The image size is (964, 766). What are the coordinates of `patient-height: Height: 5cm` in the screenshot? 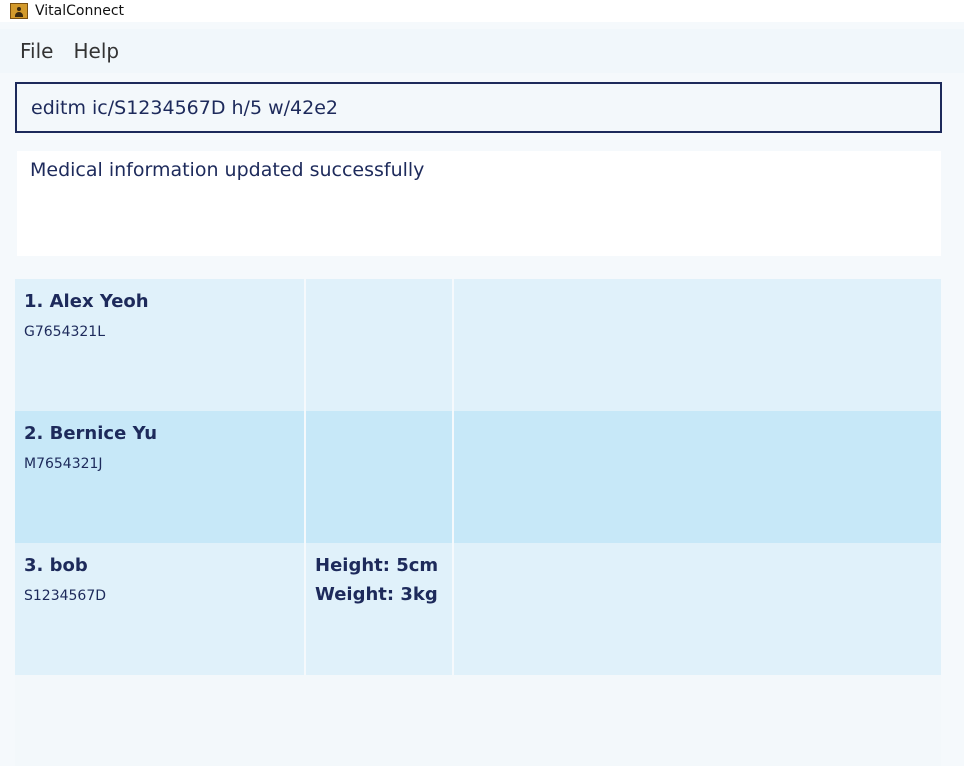 It's located at (377, 565).